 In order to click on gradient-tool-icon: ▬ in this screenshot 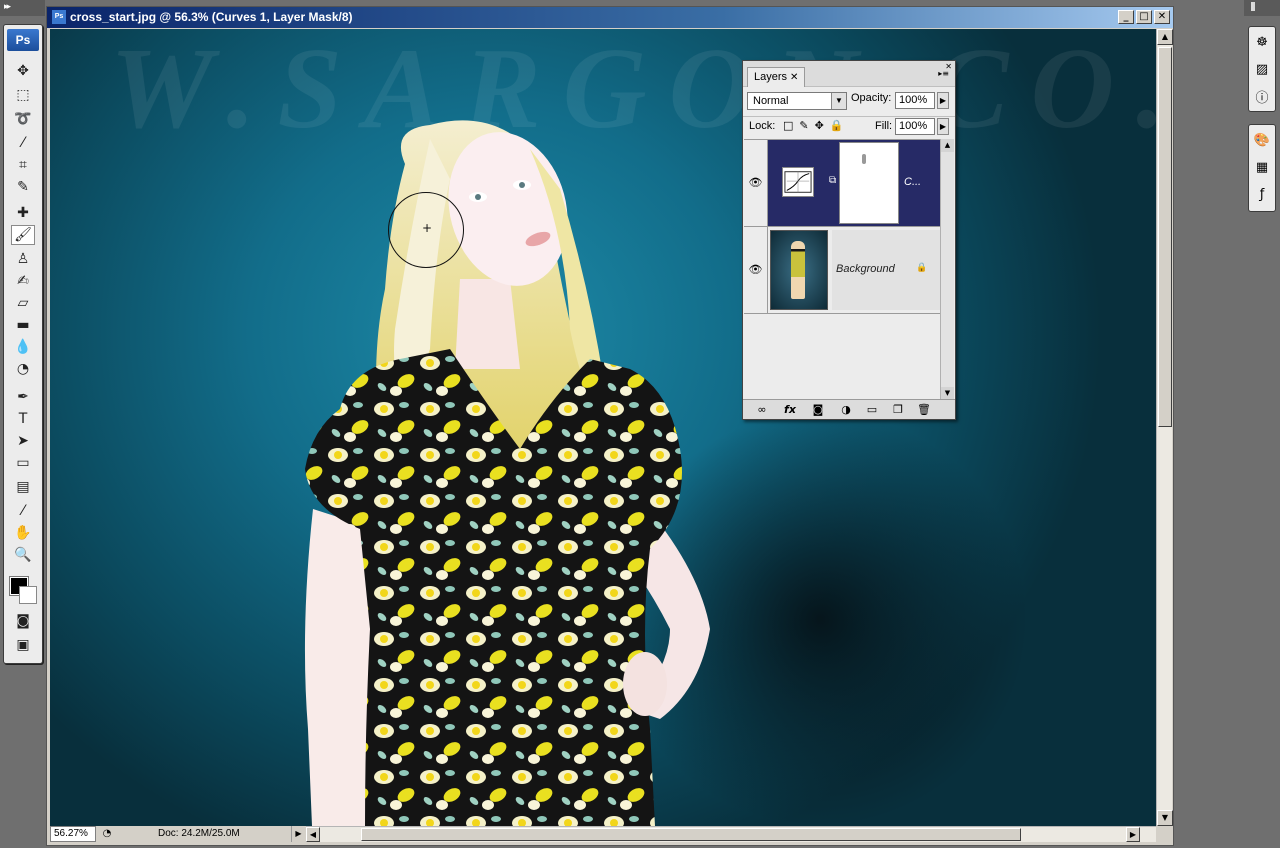, I will do `click(23, 325)`.